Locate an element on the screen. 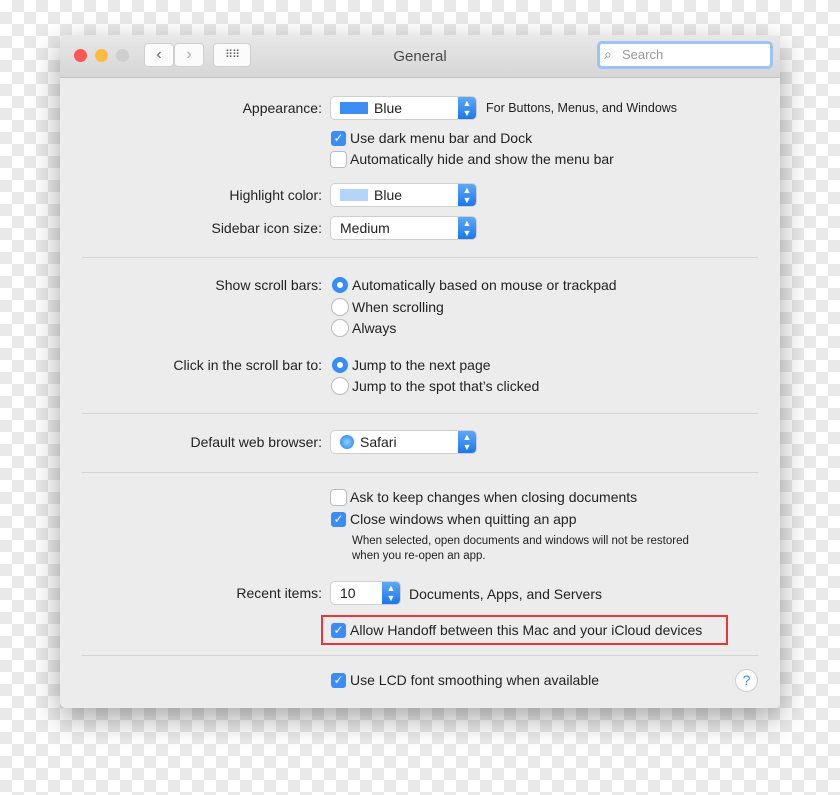 Image resolution: width=840 pixels, height=795 pixels. ask-keep-checkbox is located at coordinates (338, 497).